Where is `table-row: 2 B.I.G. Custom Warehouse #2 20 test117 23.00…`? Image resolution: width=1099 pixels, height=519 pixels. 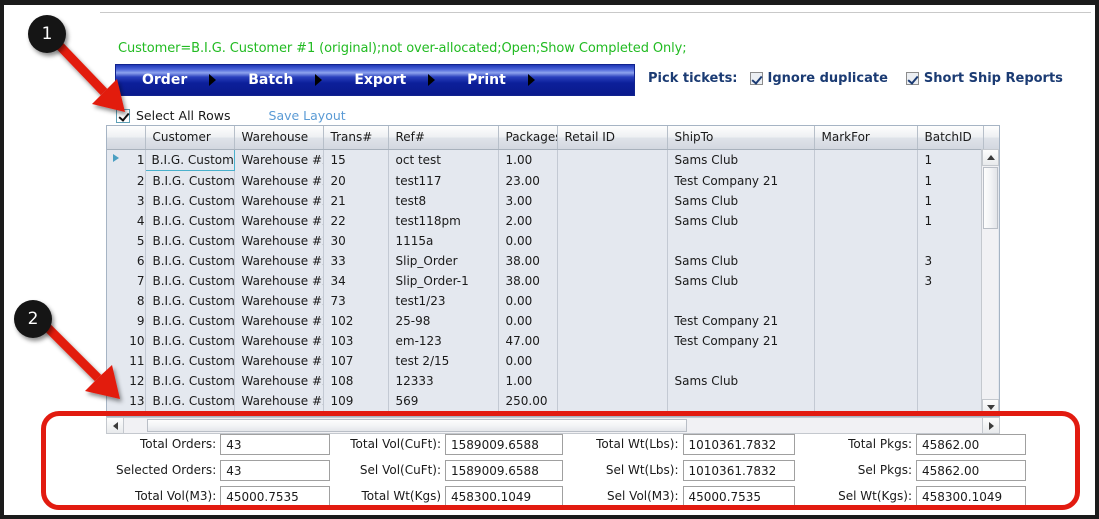 table-row: 2 B.I.G. Custom Warehouse #2 20 test117 23.00… is located at coordinates (553, 180).